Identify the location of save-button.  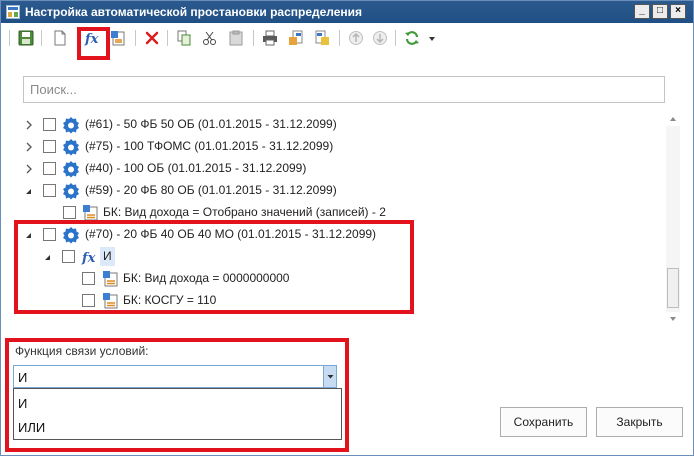
(26, 38).